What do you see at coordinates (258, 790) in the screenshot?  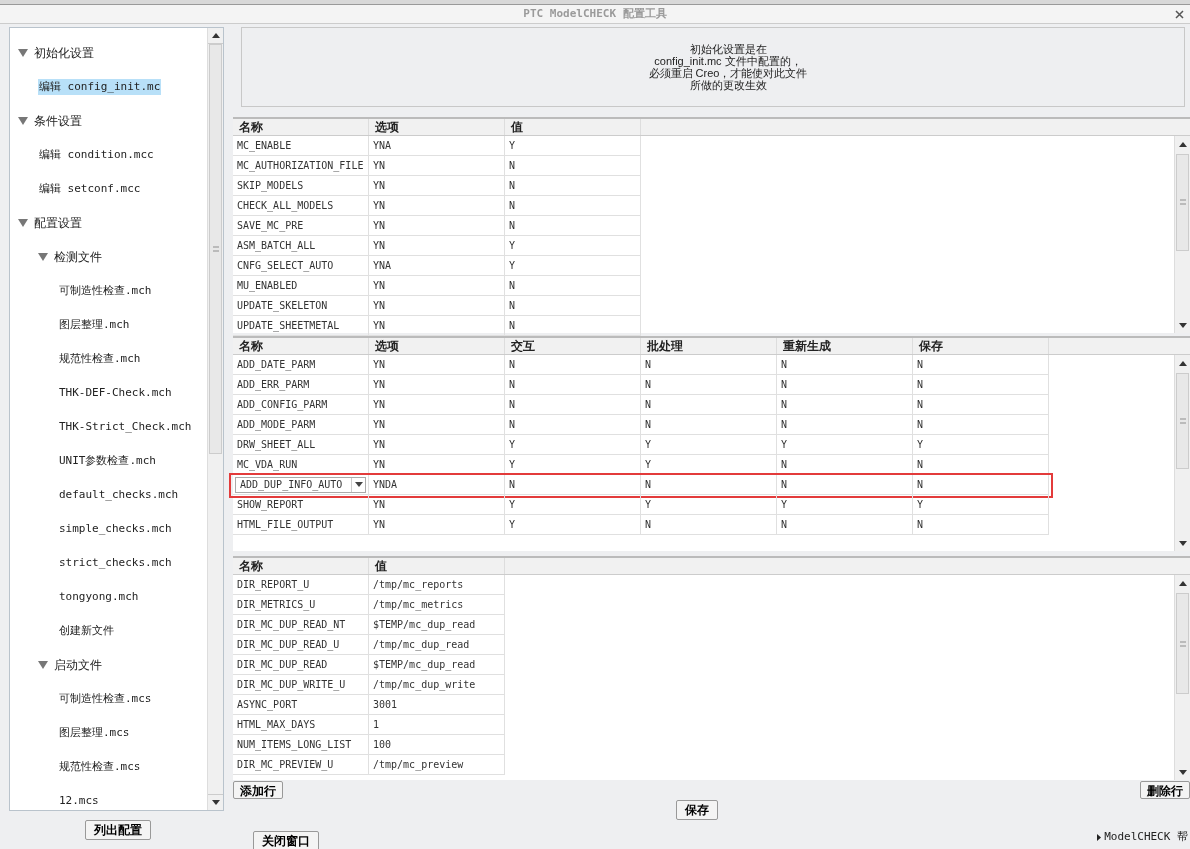 I see `add-row-button: 添加行` at bounding box center [258, 790].